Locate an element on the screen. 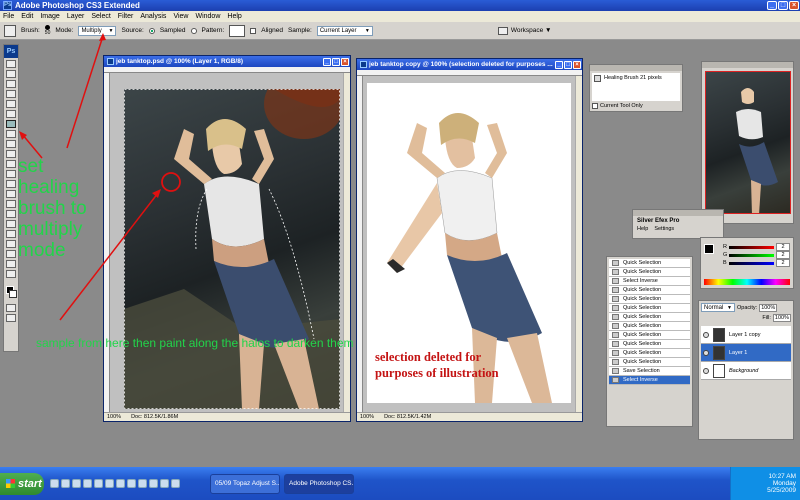  layer-row: Background is located at coordinates (746, 371).